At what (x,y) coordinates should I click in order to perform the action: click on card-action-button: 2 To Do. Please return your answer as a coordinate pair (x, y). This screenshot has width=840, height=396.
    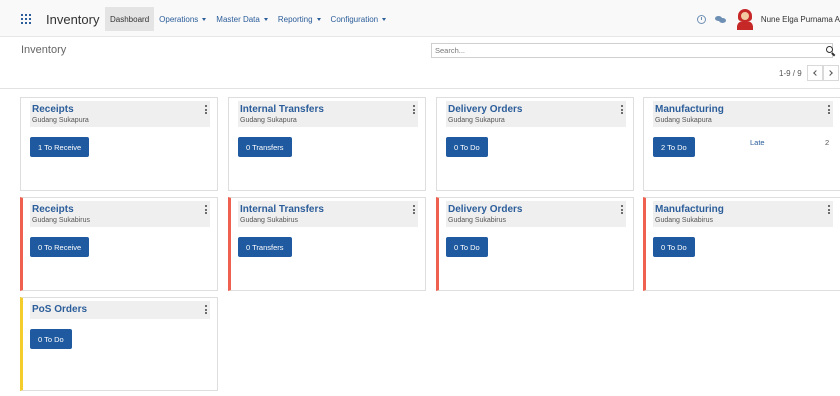
    Looking at the image, I should click on (674, 147).